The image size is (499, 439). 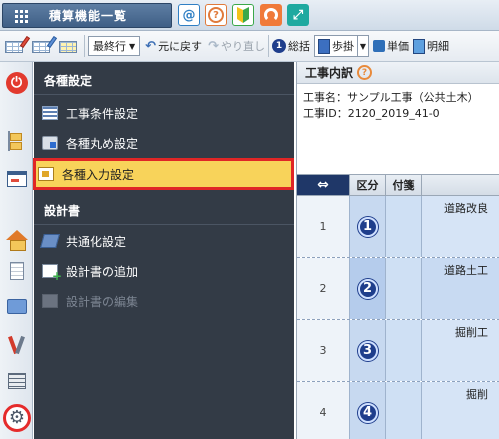 I want to click on step-button: 歩掛, so click(x=336, y=46).